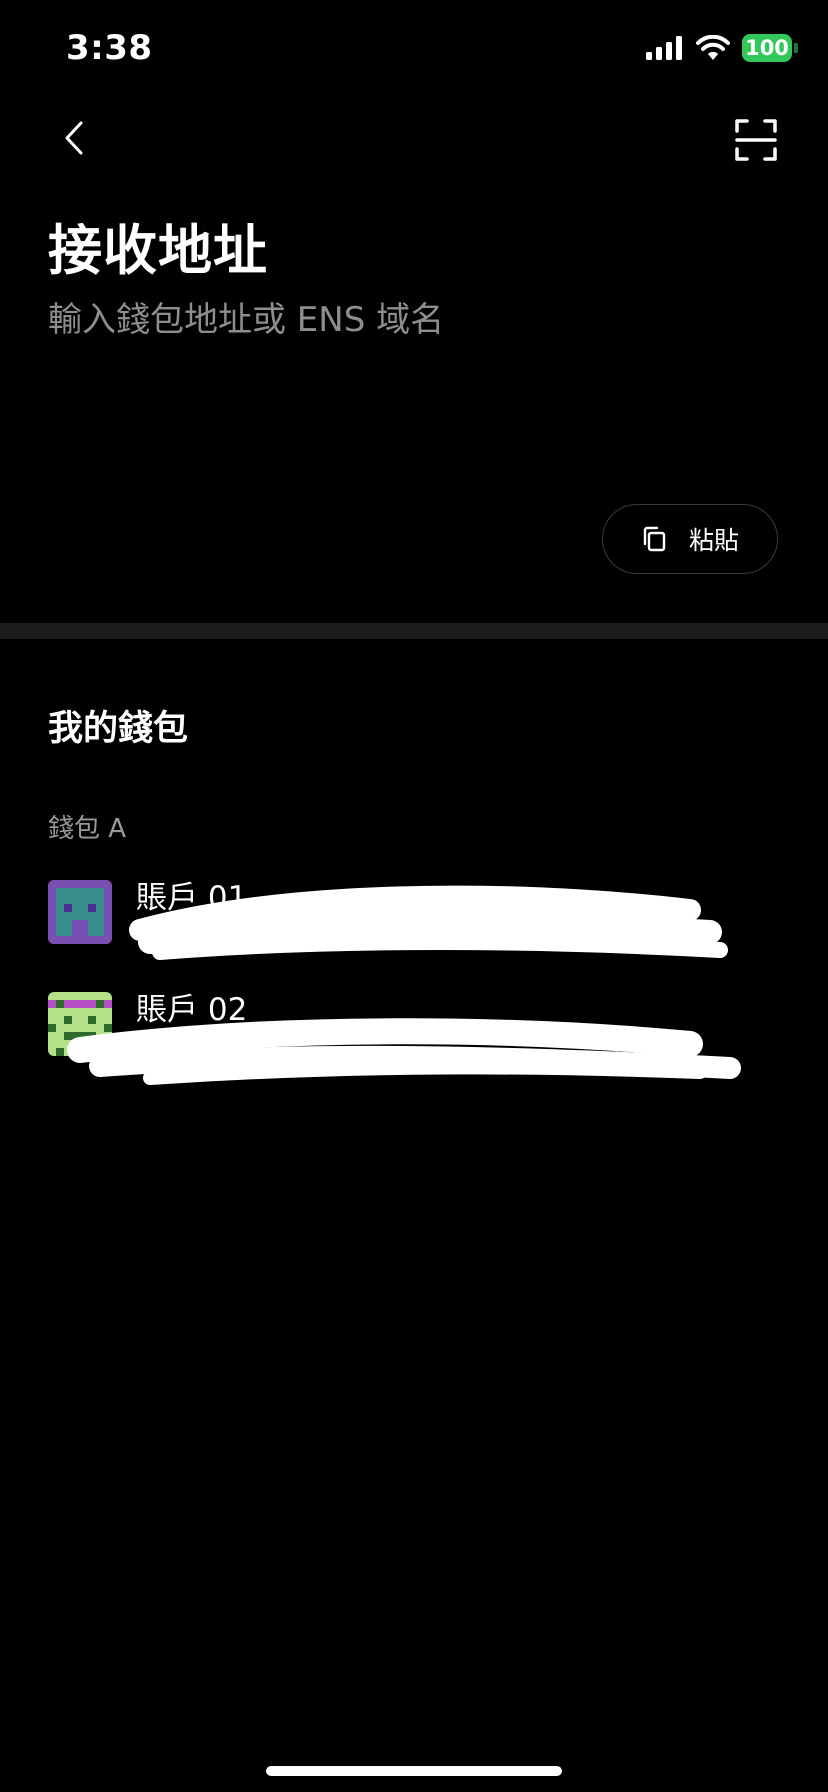 Image resolution: width=828 pixels, height=1792 pixels. I want to click on scan-icon, so click(756, 140).